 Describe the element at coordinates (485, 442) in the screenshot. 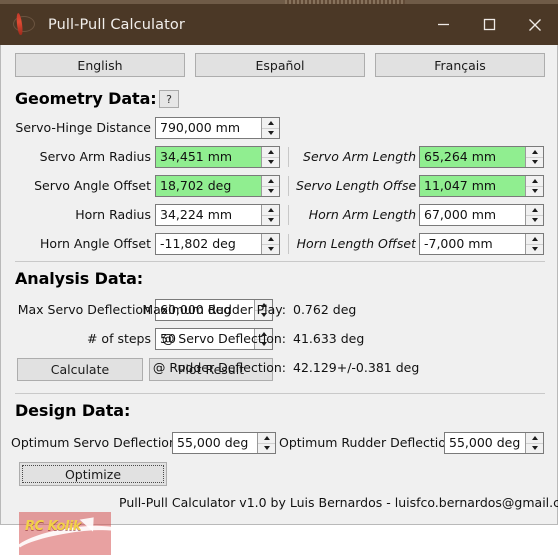

I see `value-optimum-rudder-deflection: 55,000 deg` at that location.